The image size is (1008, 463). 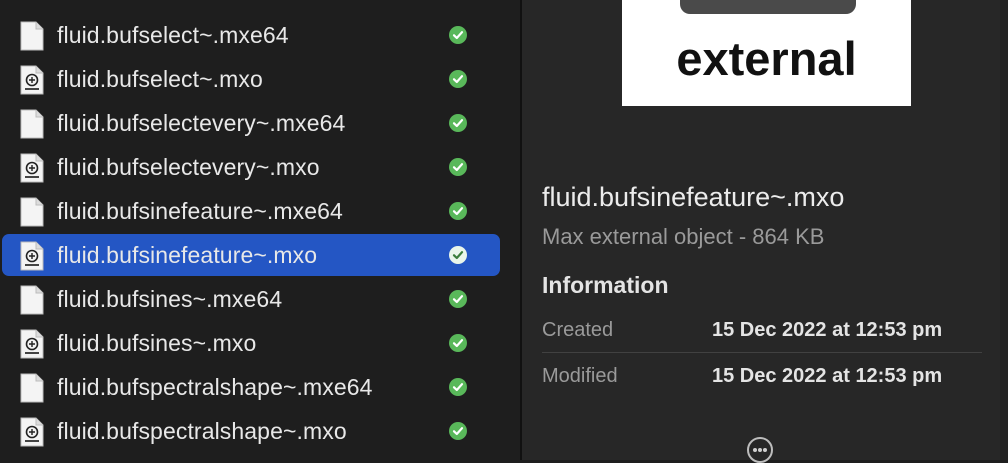 I want to click on file-thumbnail: external, so click(x=766, y=53).